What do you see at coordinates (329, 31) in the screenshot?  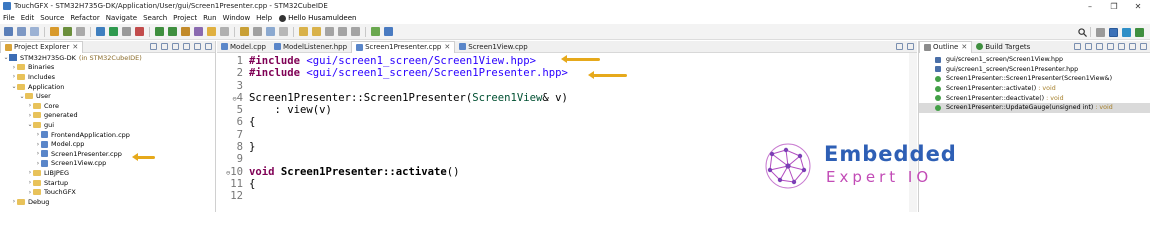 I see `last-edit-icon` at bounding box center [329, 31].